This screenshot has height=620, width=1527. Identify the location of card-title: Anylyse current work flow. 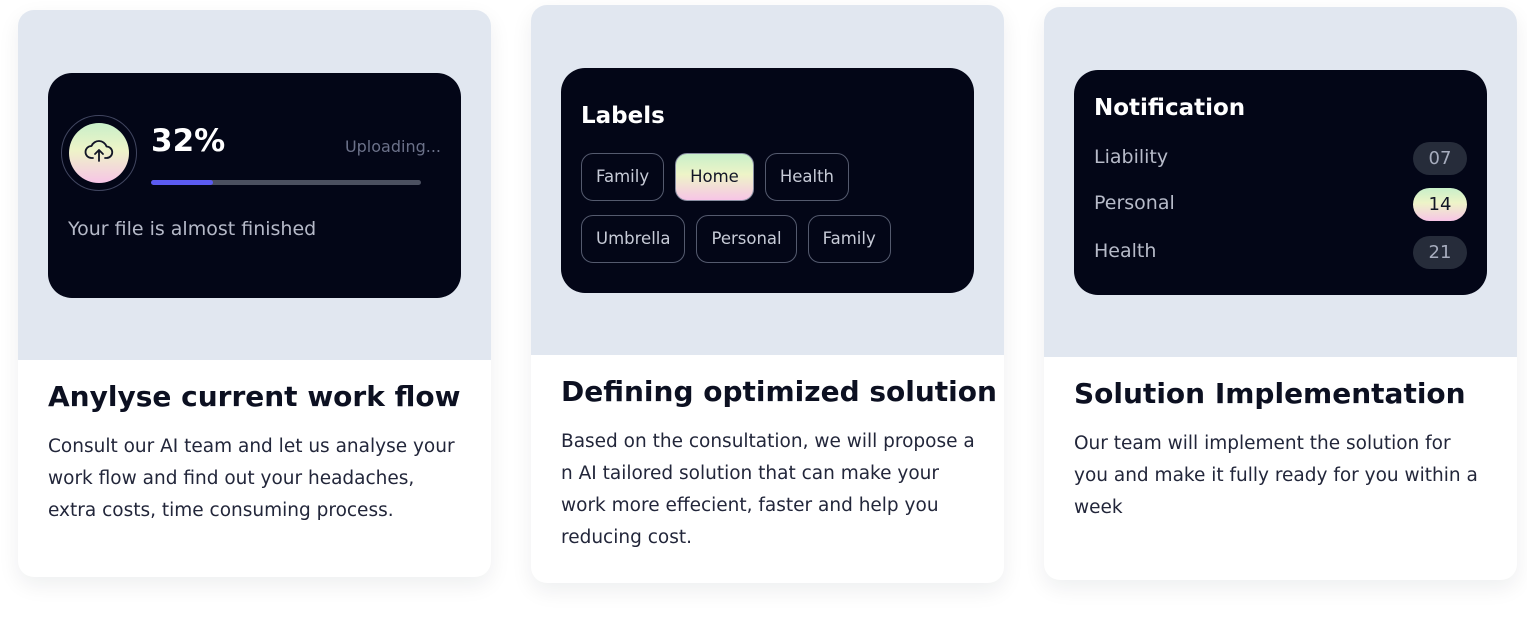
(254, 396).